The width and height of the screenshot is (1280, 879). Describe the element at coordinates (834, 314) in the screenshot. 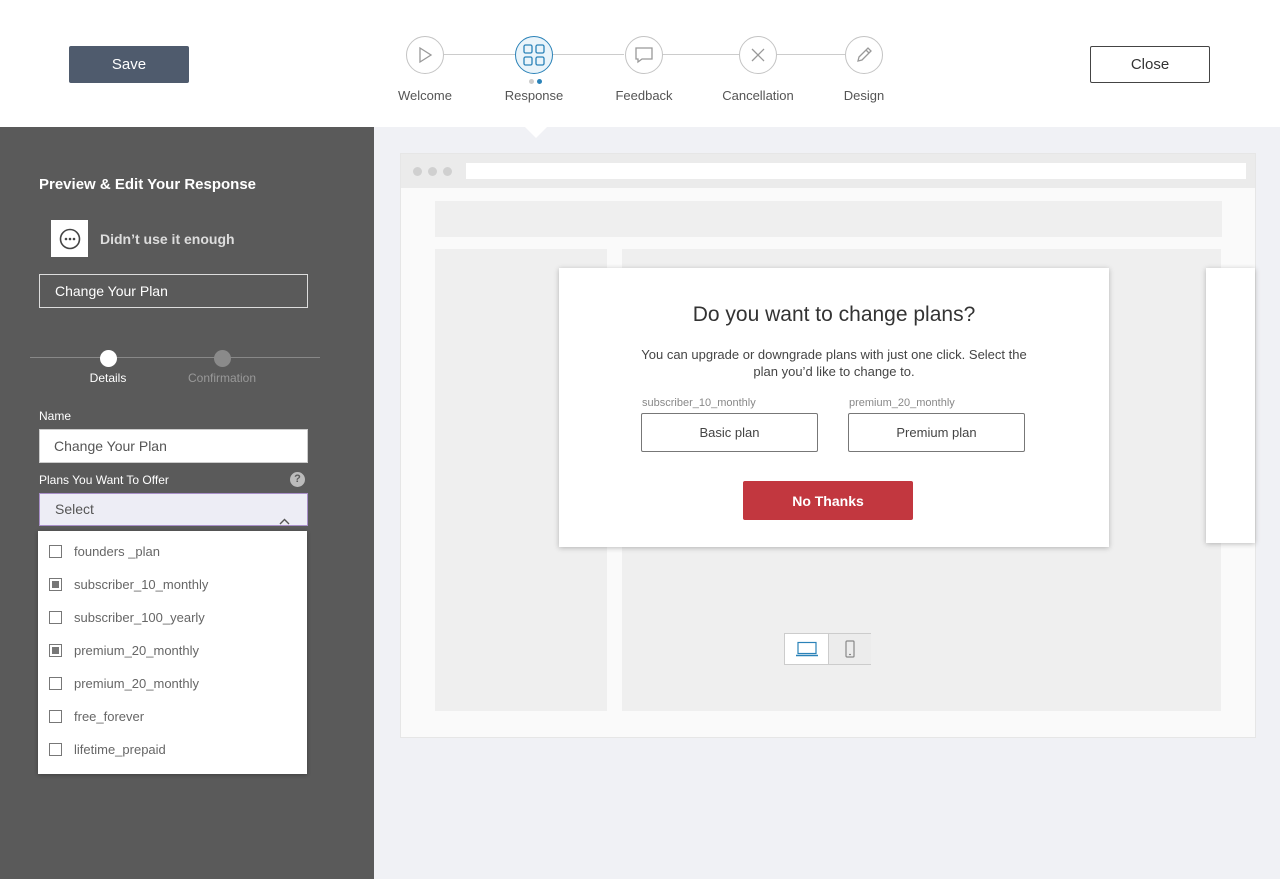

I see `modal-title: Do you want to change plans?` at that location.